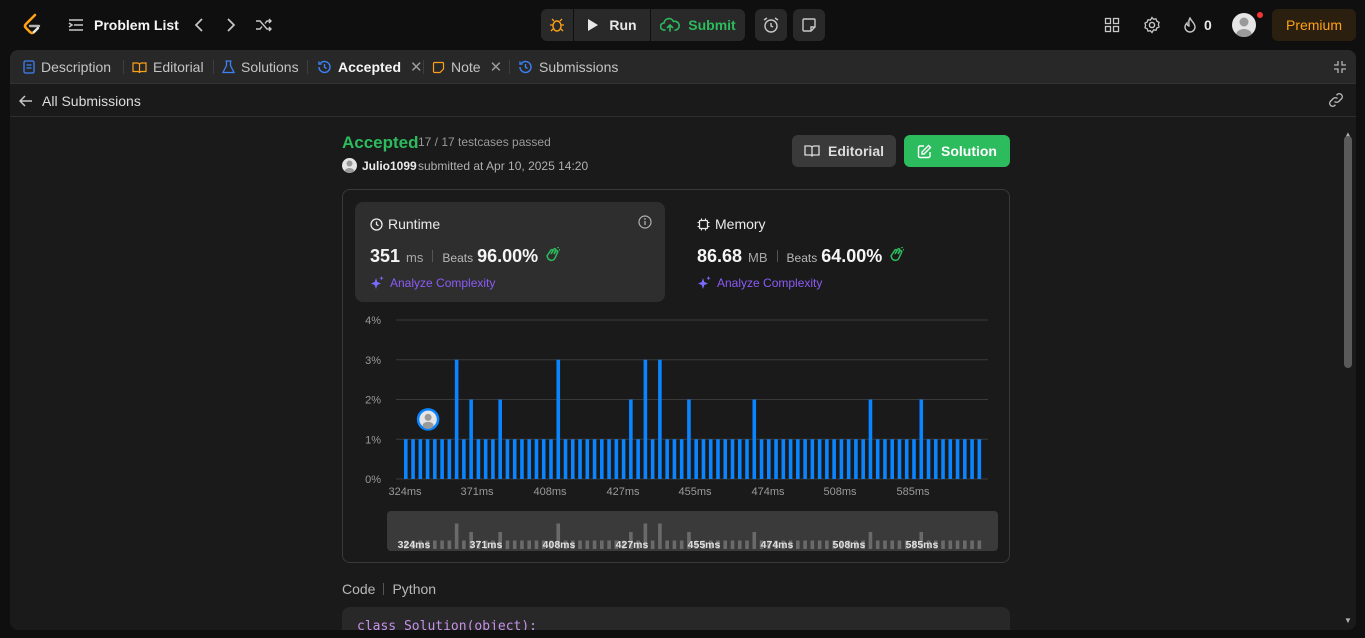  What do you see at coordinates (550, 492) in the screenshot?
I see `x-tick-label: 408ms` at bounding box center [550, 492].